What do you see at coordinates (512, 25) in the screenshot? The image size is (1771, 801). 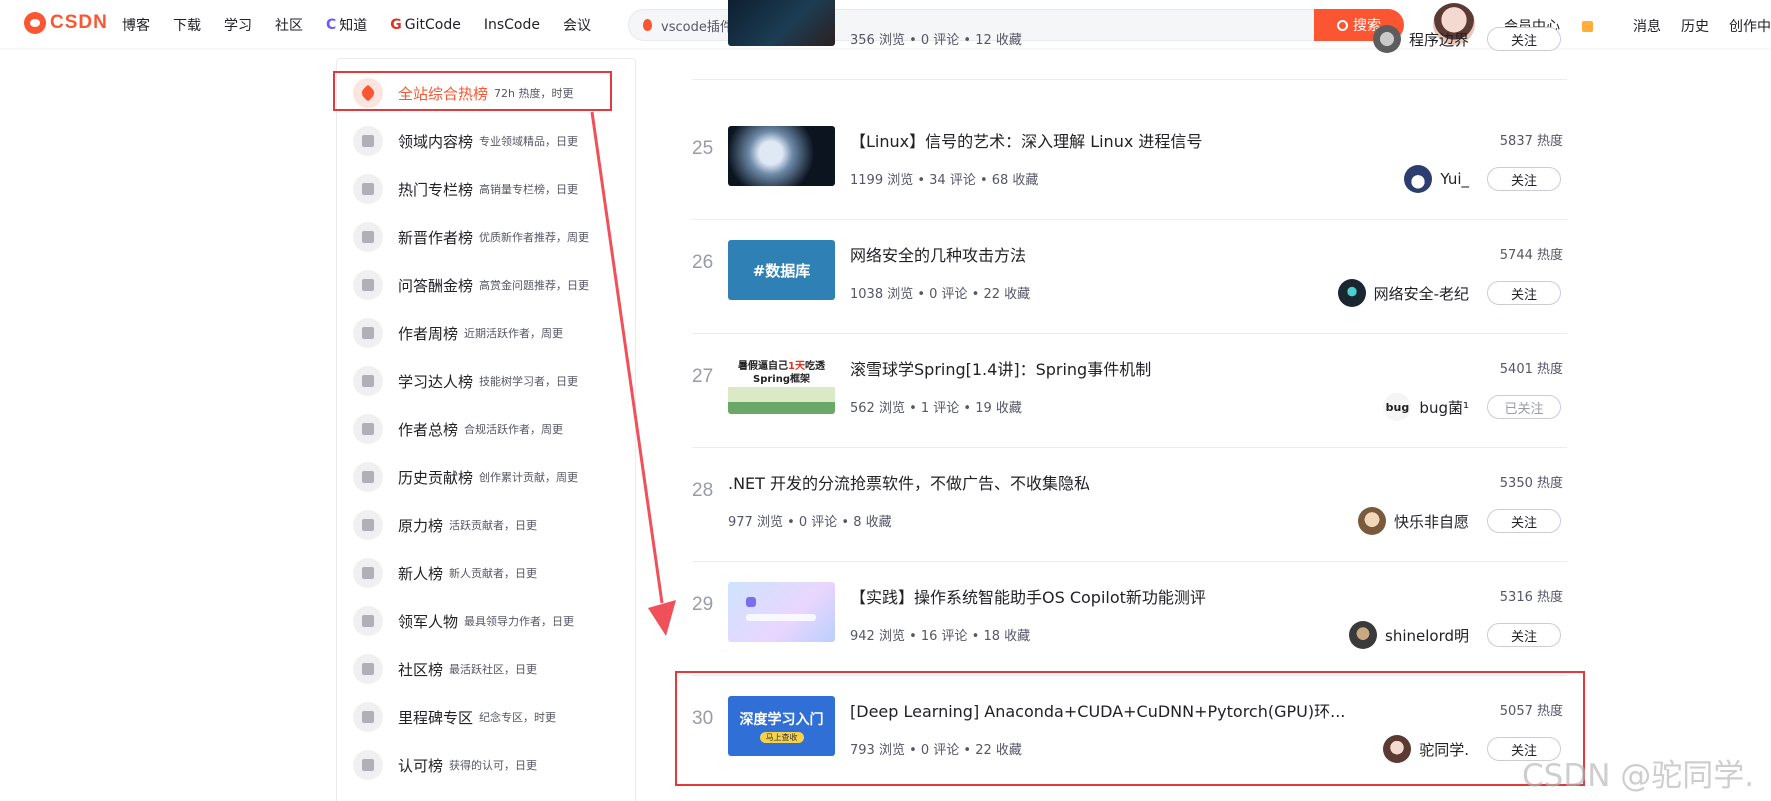 I see `nav-item-inscode: InsCode` at bounding box center [512, 25].